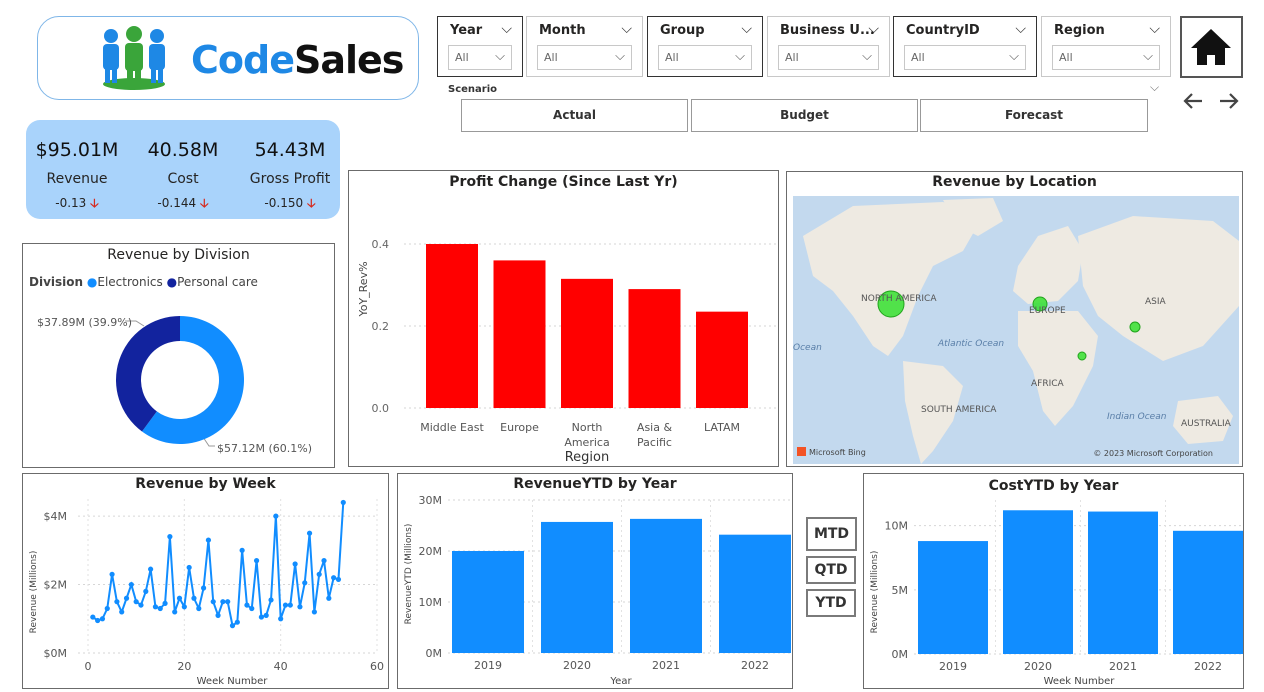 Image resolution: width=1264 pixels, height=692 pixels. What do you see at coordinates (1038, 666) in the screenshot?
I see `x-tick-label: 2020` at bounding box center [1038, 666].